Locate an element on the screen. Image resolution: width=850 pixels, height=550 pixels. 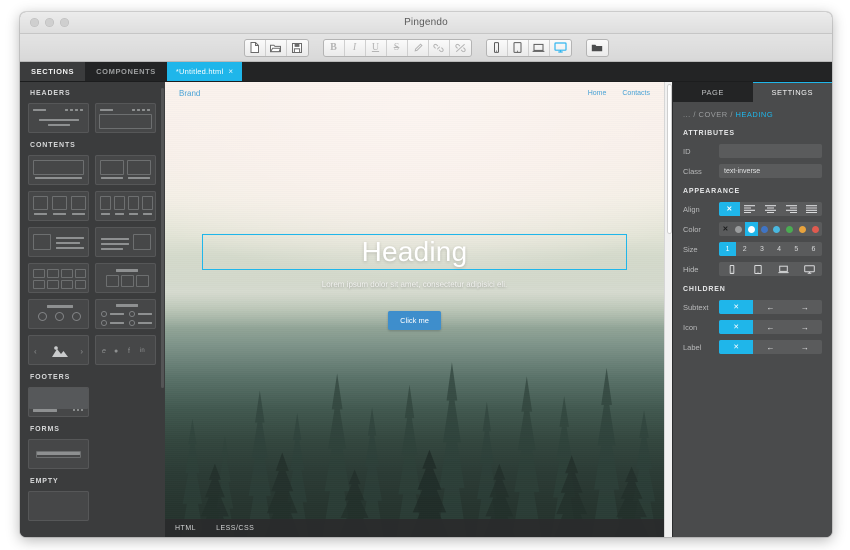
size-option-3: 3 is located at coordinates (761, 249).